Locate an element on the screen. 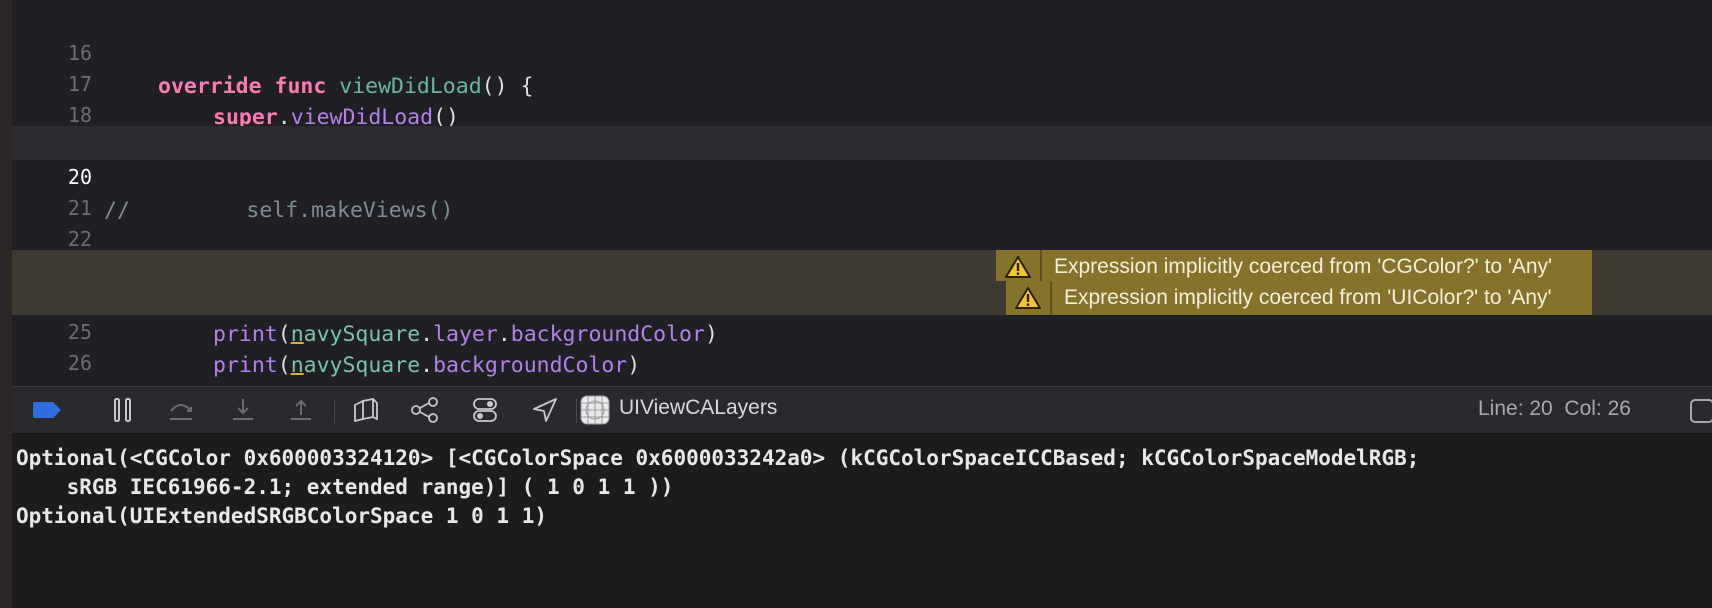  code-text: print(navySquare.backgroundColor) is located at coordinates (427, 365).